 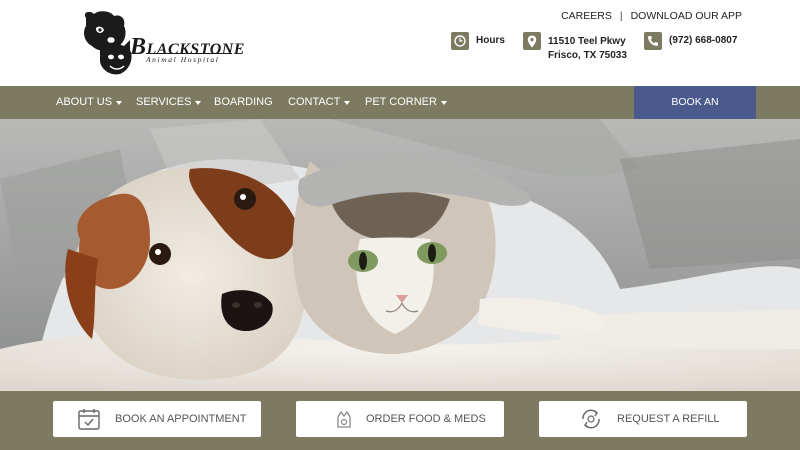 What do you see at coordinates (181, 419) in the screenshot?
I see `book-appointment-label: BOOK AN APPOINTMENT` at bounding box center [181, 419].